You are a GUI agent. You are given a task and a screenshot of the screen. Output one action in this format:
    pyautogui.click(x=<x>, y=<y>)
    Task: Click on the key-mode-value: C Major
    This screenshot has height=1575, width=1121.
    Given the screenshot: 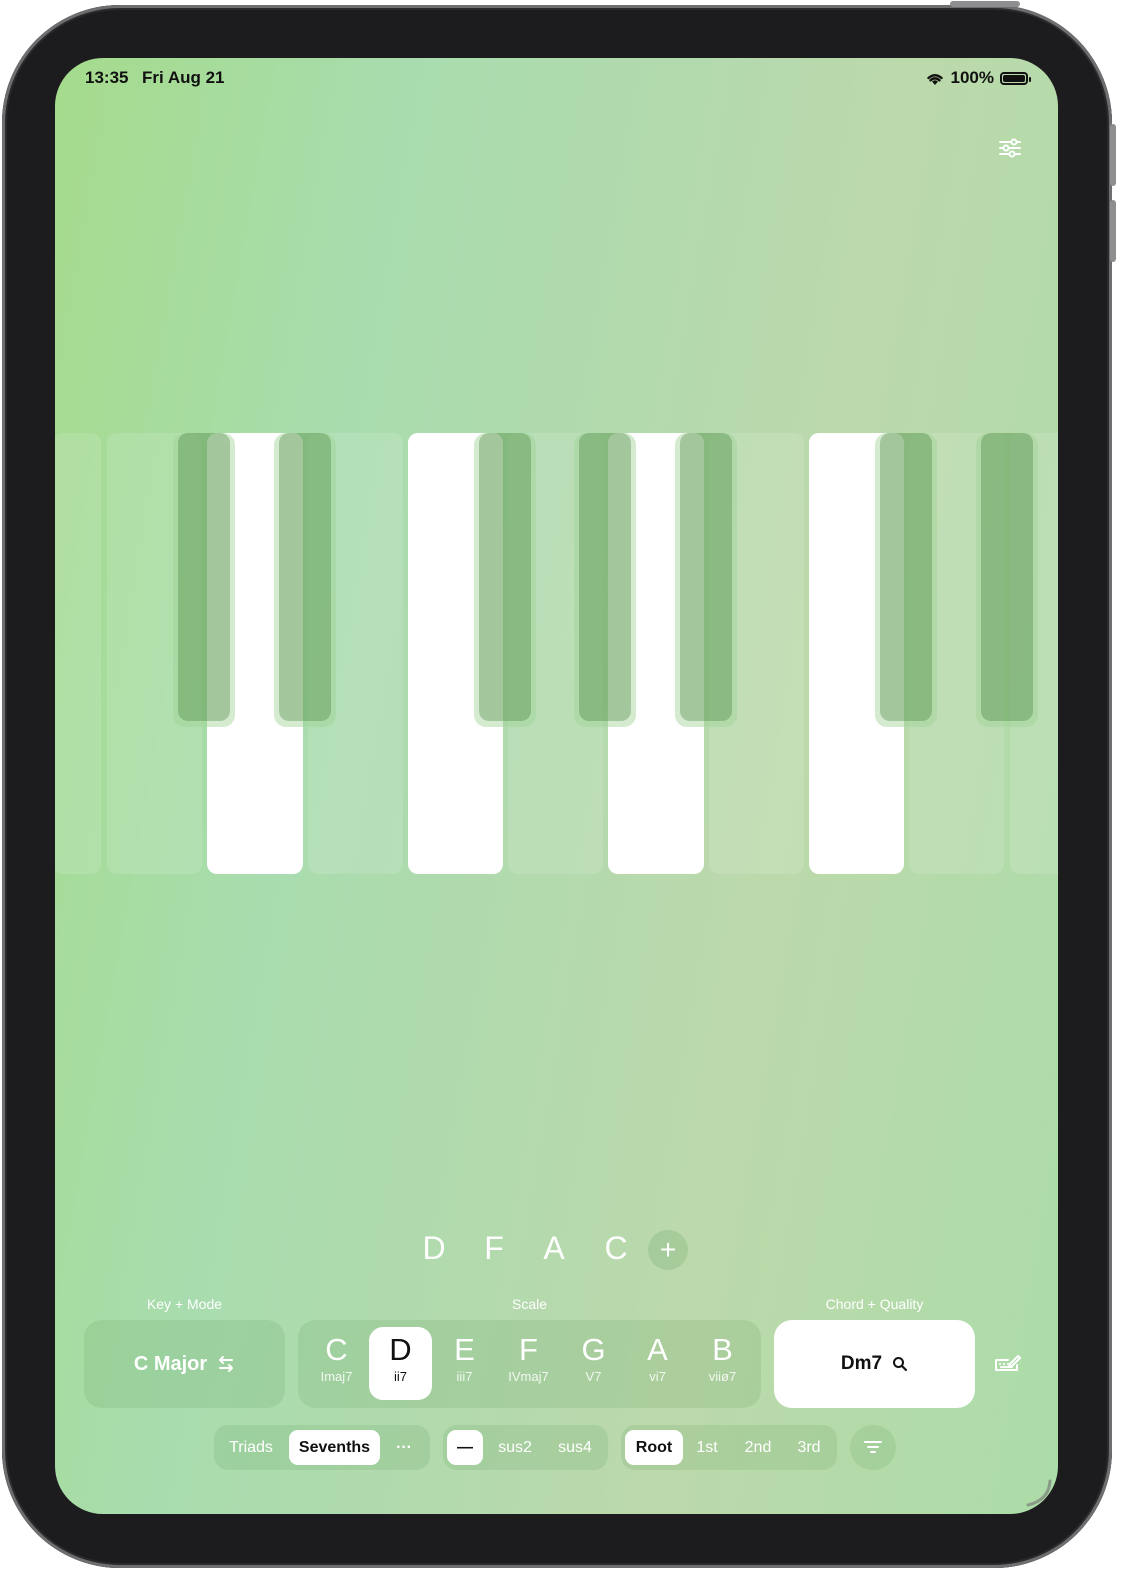 What is the action you would take?
    pyautogui.click(x=170, y=1363)
    